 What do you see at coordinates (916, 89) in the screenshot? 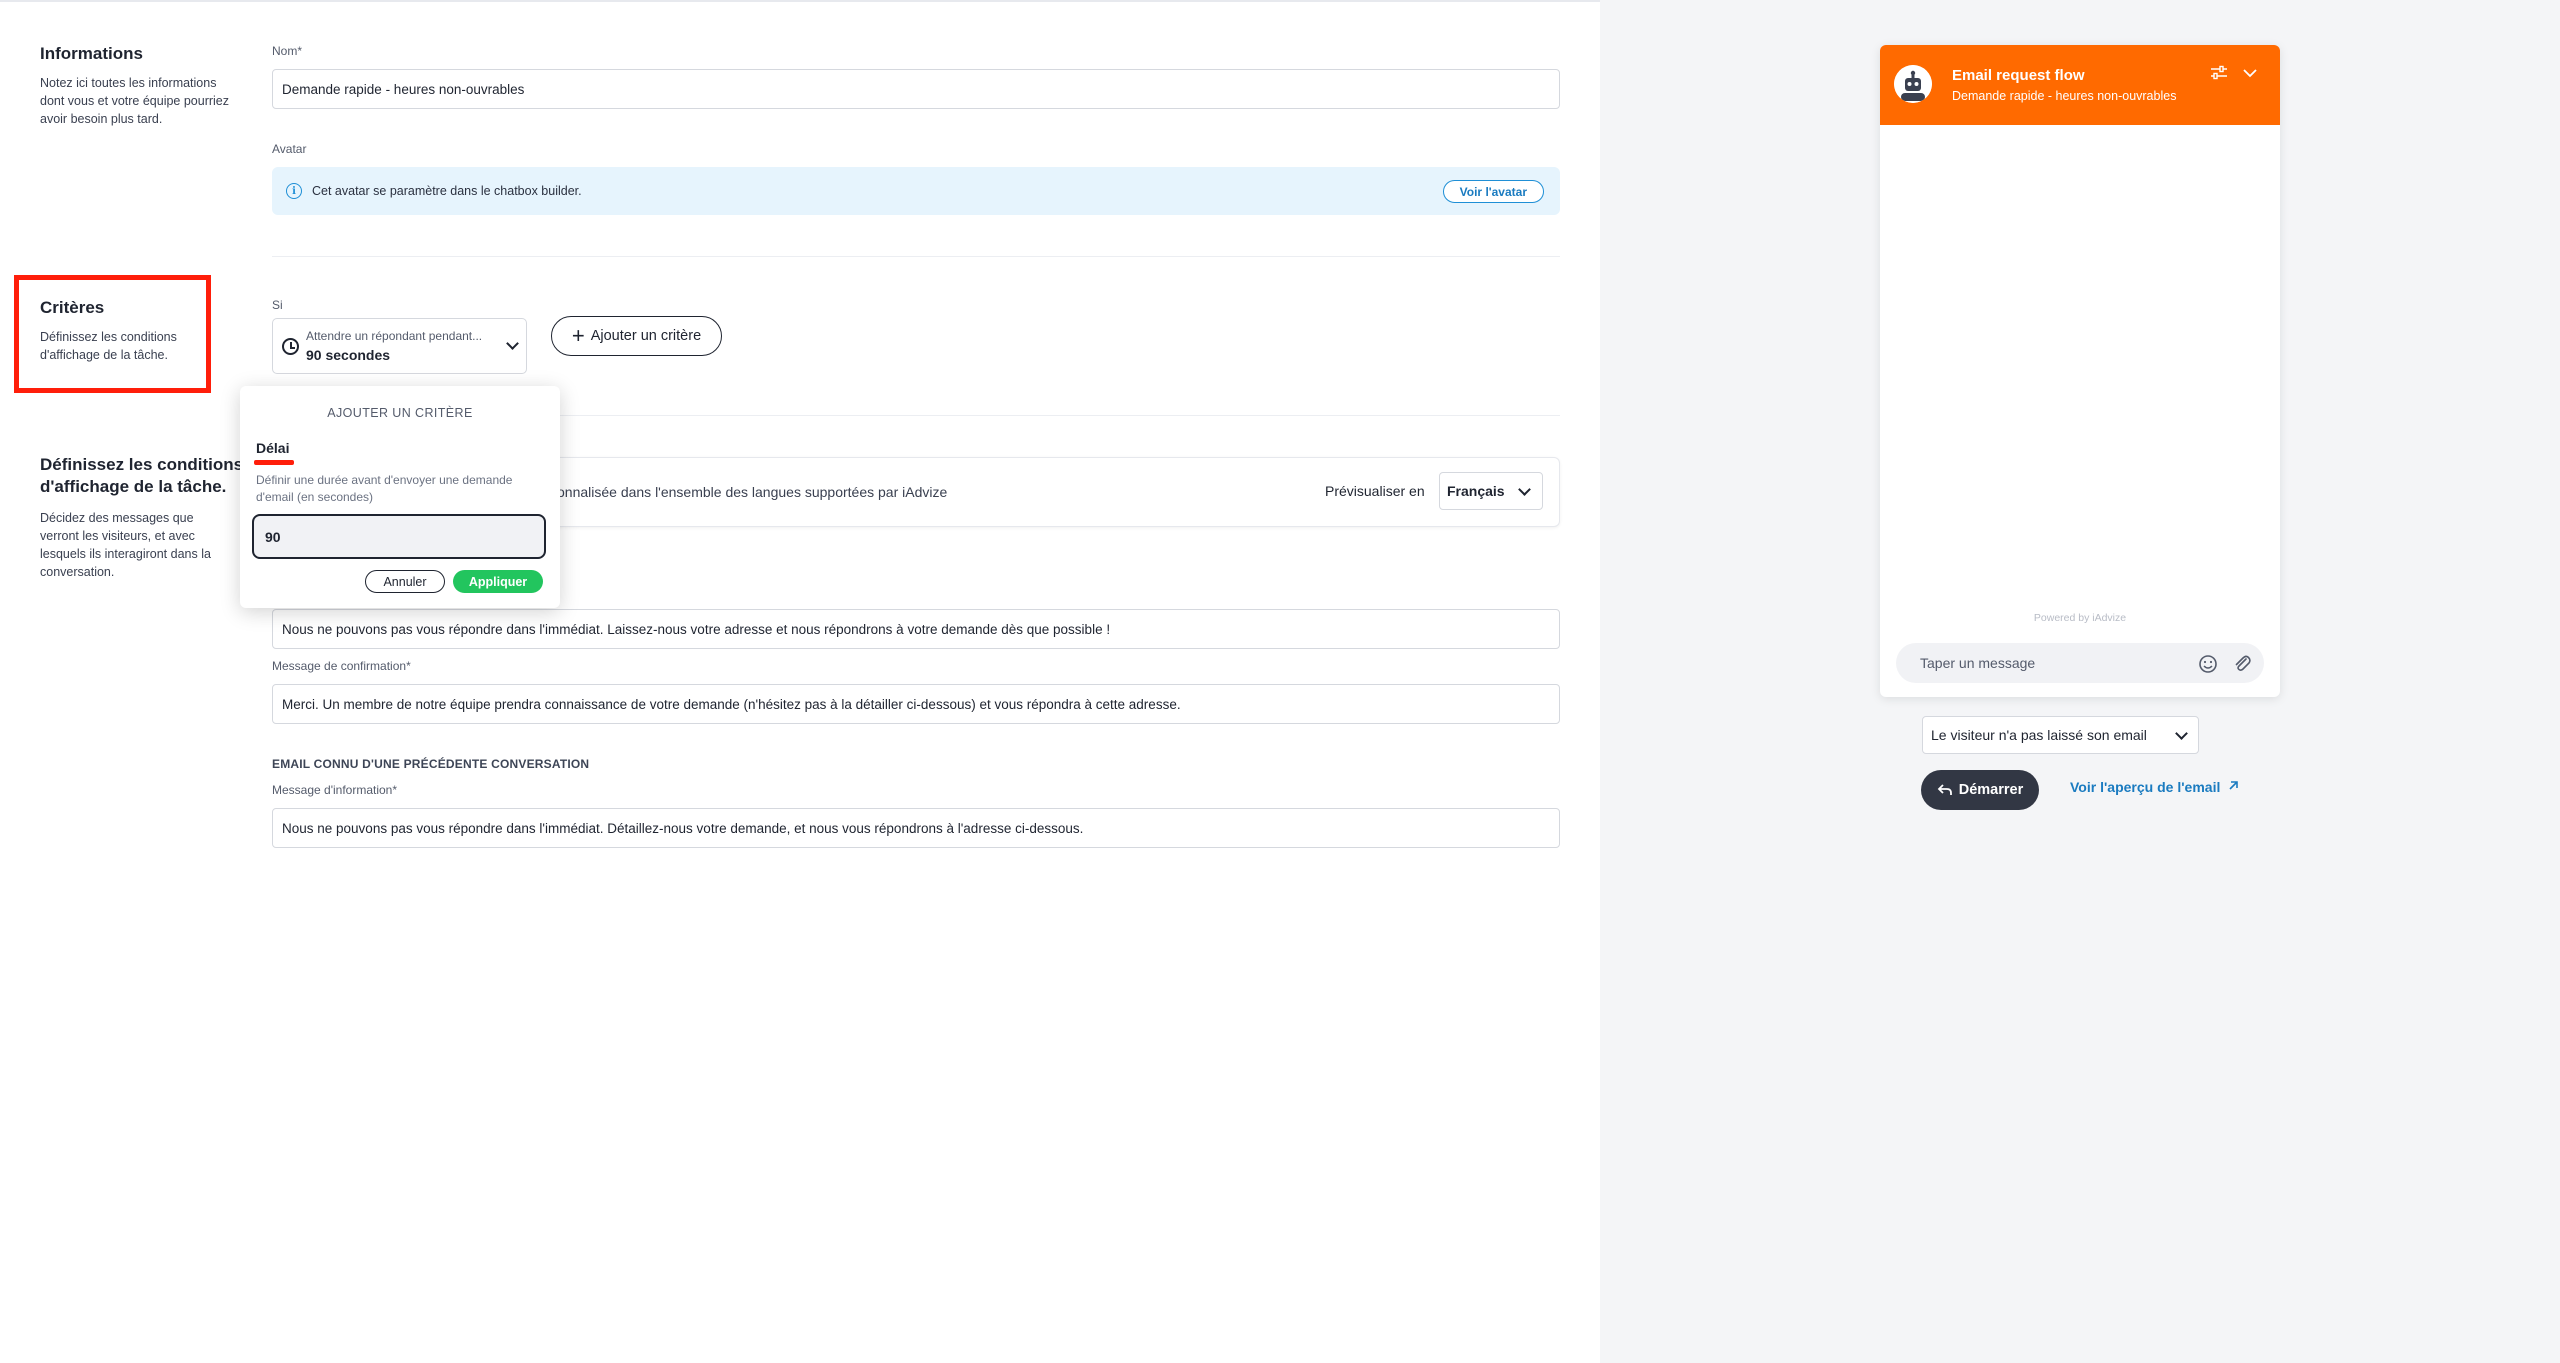
I see `name-input: Demande rapide - heures non-ouvrables` at bounding box center [916, 89].